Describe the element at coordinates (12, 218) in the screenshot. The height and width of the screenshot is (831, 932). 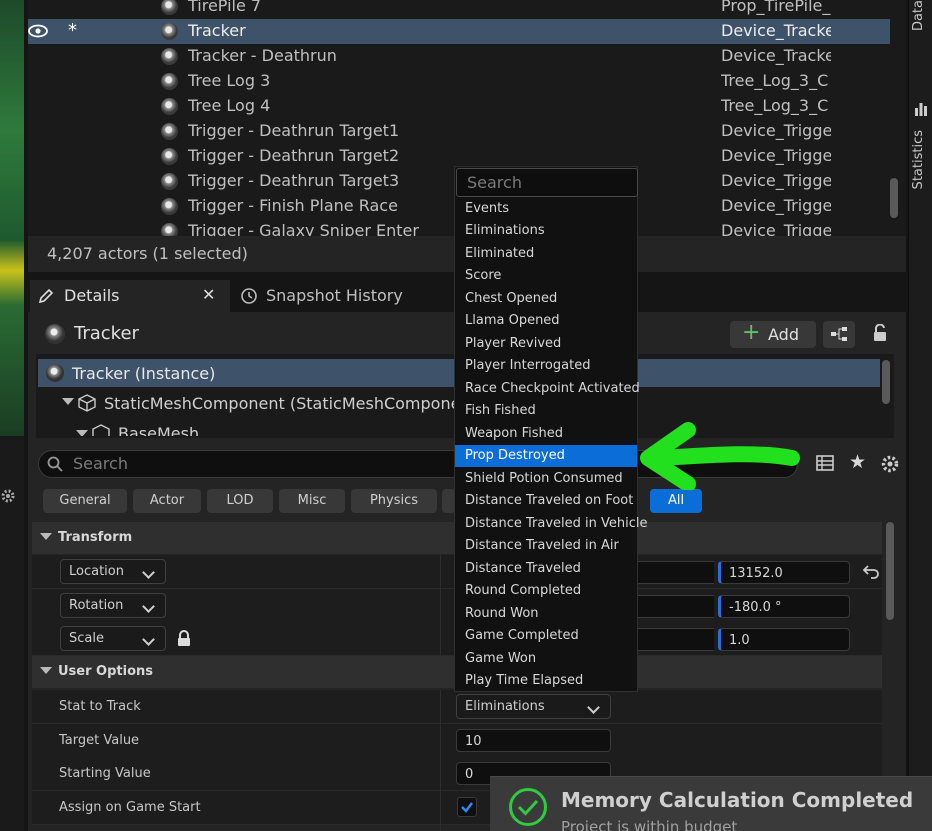
I see `viewport-edge` at that location.